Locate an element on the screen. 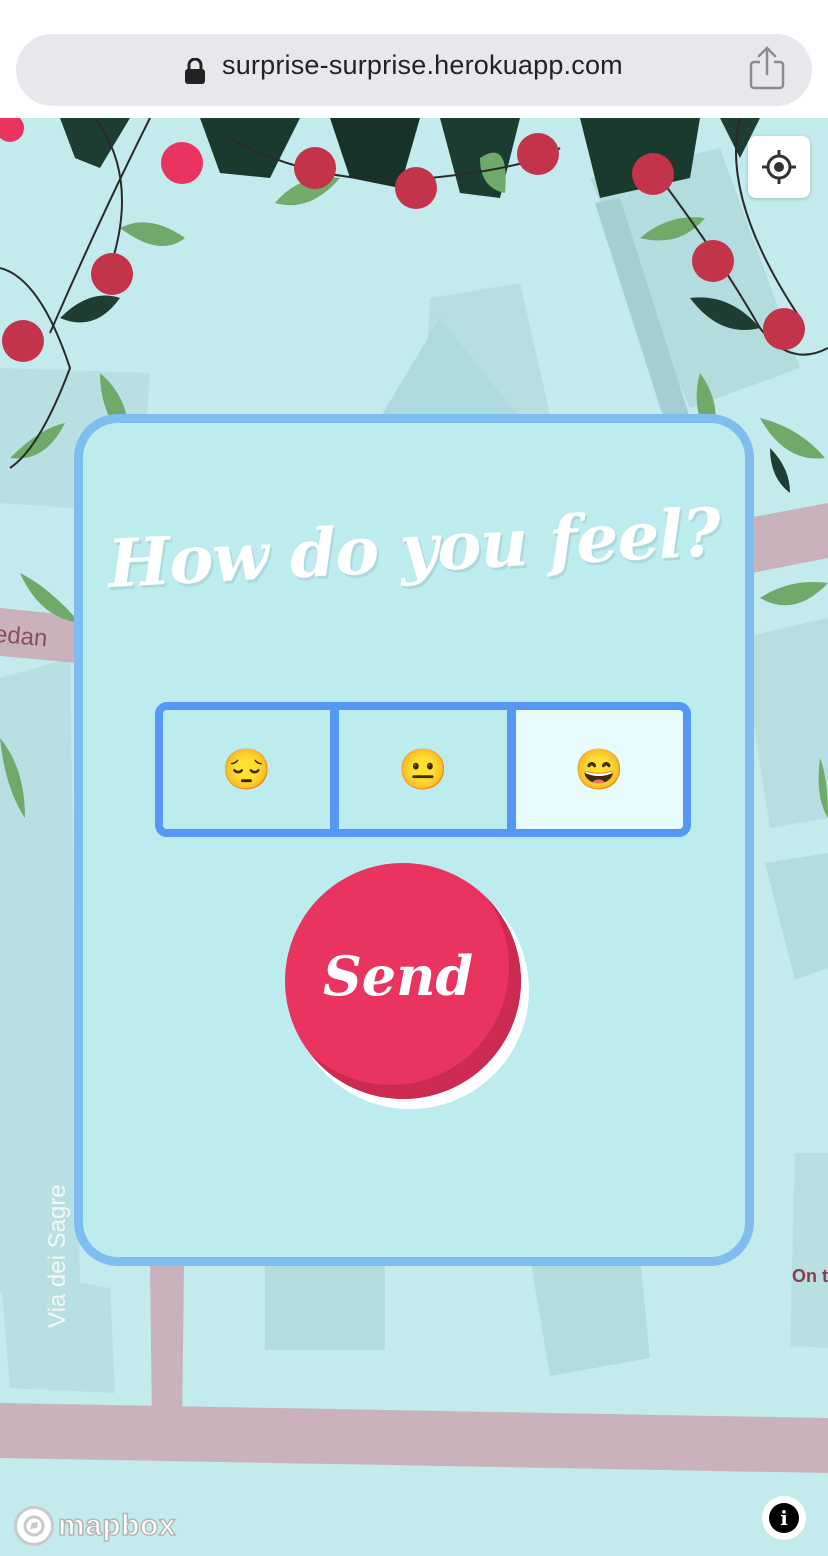  mood-option-happy: 😄 is located at coordinates (594, 769).